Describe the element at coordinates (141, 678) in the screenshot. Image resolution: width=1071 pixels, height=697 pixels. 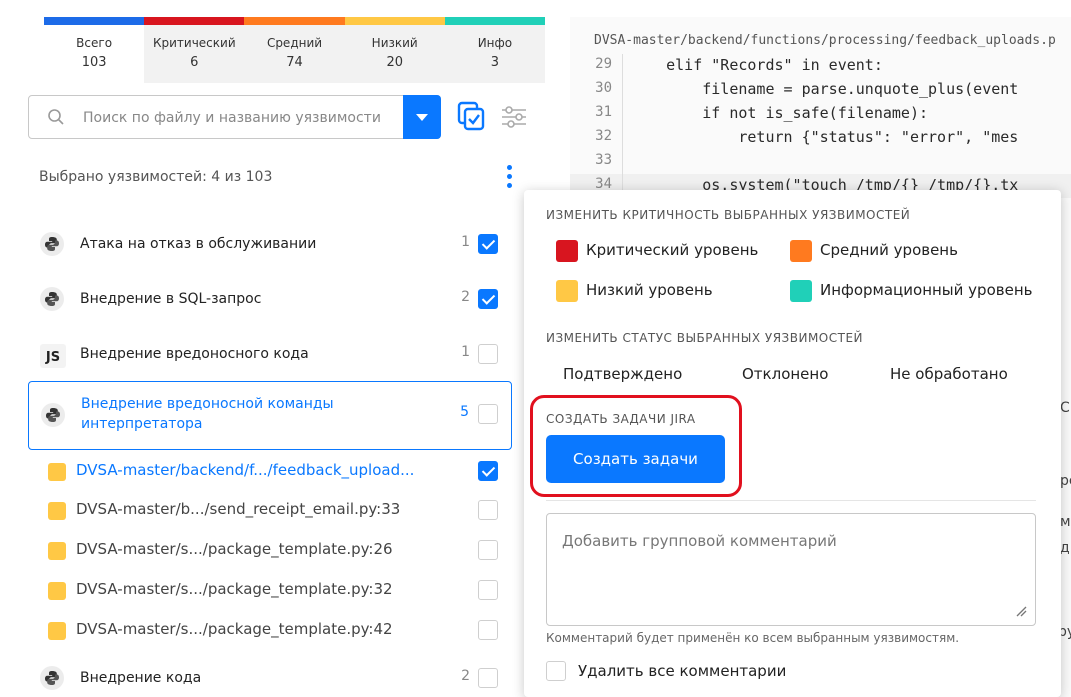
I see `vuln-name: Внедрение кода` at that location.